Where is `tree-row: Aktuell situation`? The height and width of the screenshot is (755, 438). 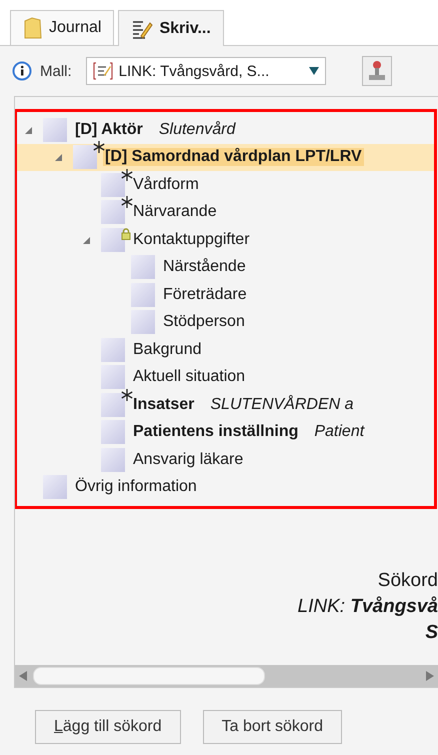
tree-row: Aktuell situation is located at coordinates (225, 377).